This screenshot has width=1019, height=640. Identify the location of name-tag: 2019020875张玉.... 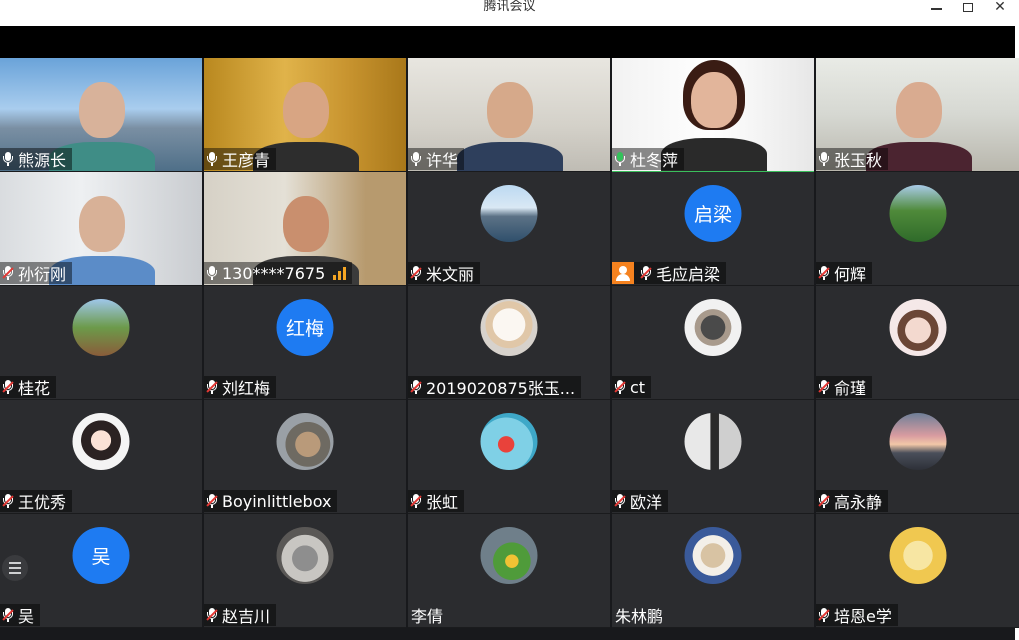
(495, 387).